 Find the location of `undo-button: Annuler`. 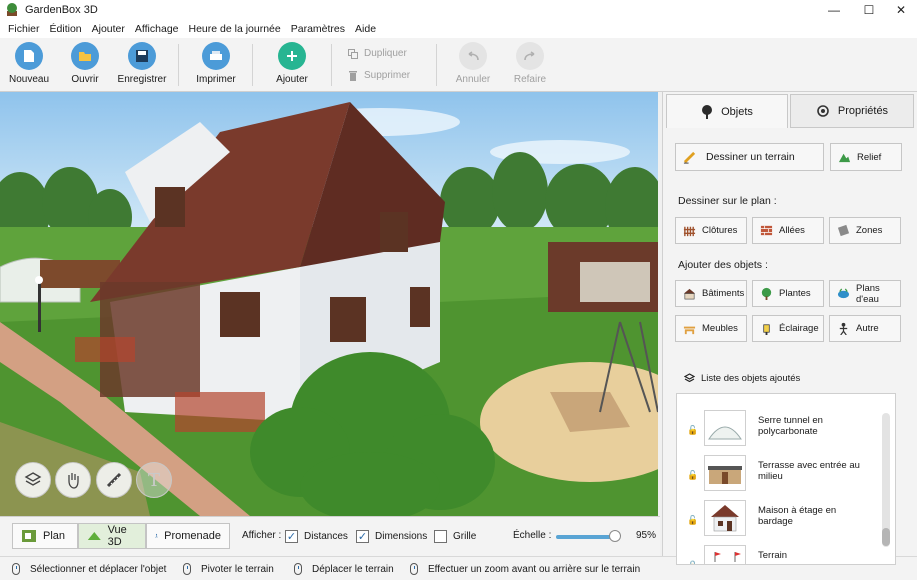

undo-button: Annuler is located at coordinates (473, 63).